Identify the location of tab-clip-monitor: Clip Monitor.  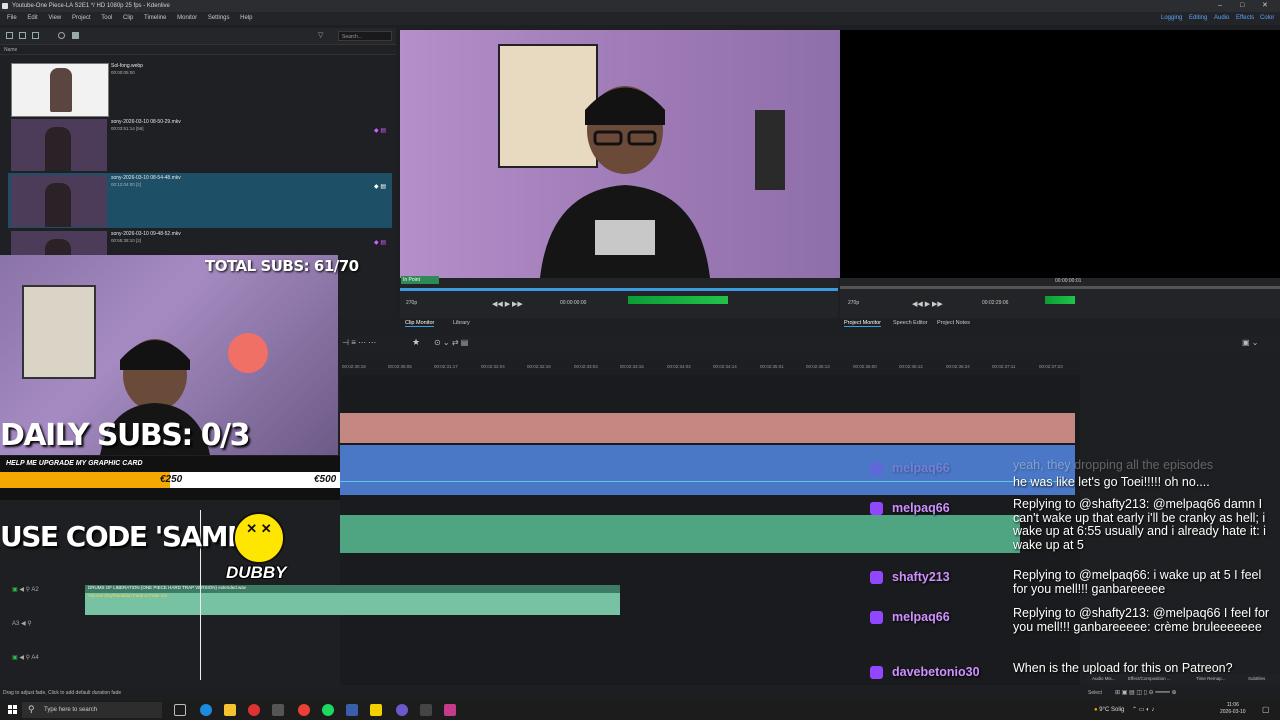
(420, 323).